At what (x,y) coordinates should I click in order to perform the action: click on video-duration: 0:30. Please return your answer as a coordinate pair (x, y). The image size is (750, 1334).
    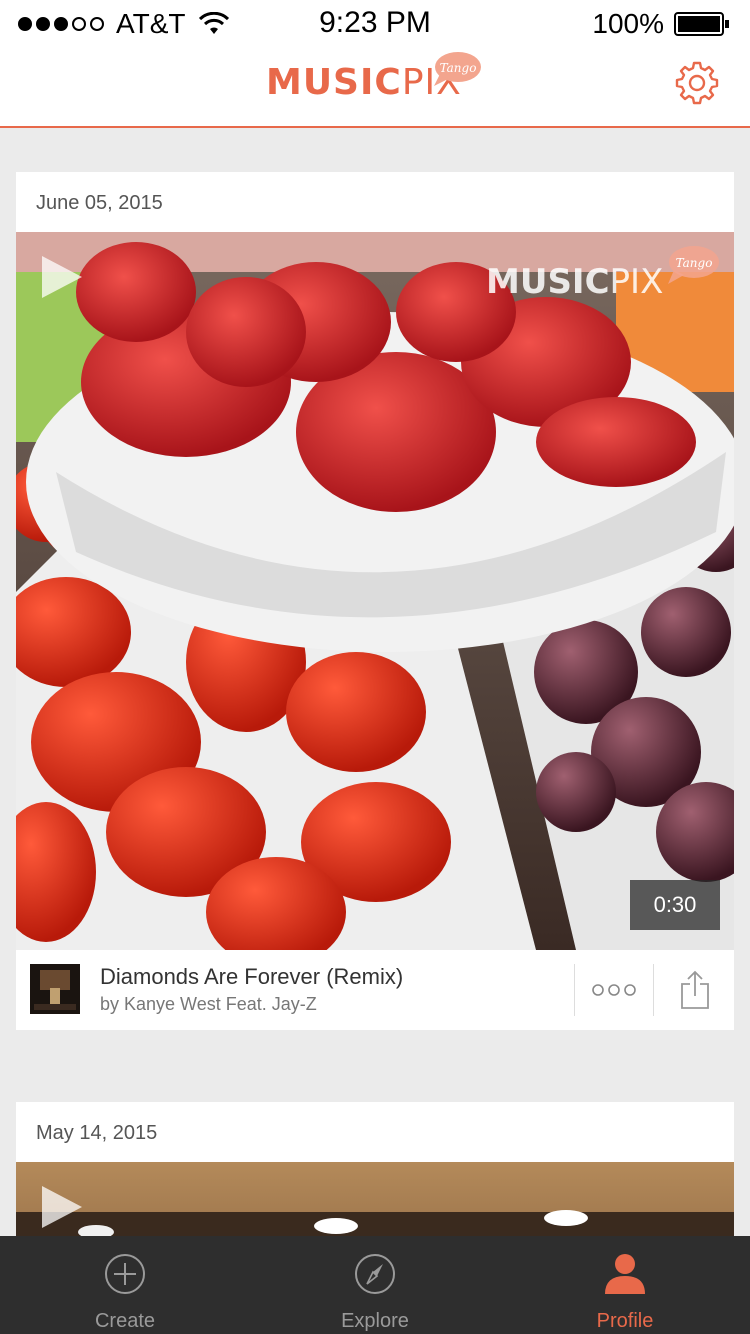
    Looking at the image, I should click on (675, 905).